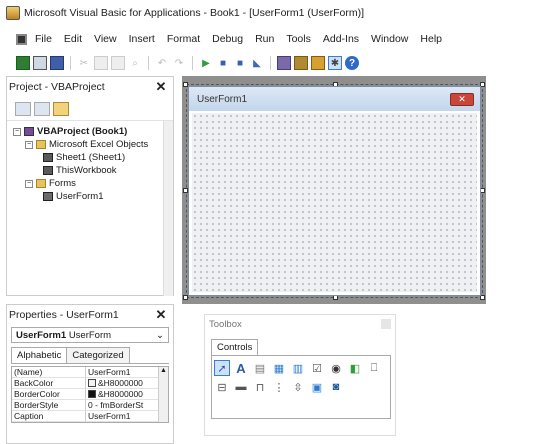 This screenshot has width=536, height=444. Describe the element at coordinates (40, 63) in the screenshot. I see `insert-userform-icon` at that location.